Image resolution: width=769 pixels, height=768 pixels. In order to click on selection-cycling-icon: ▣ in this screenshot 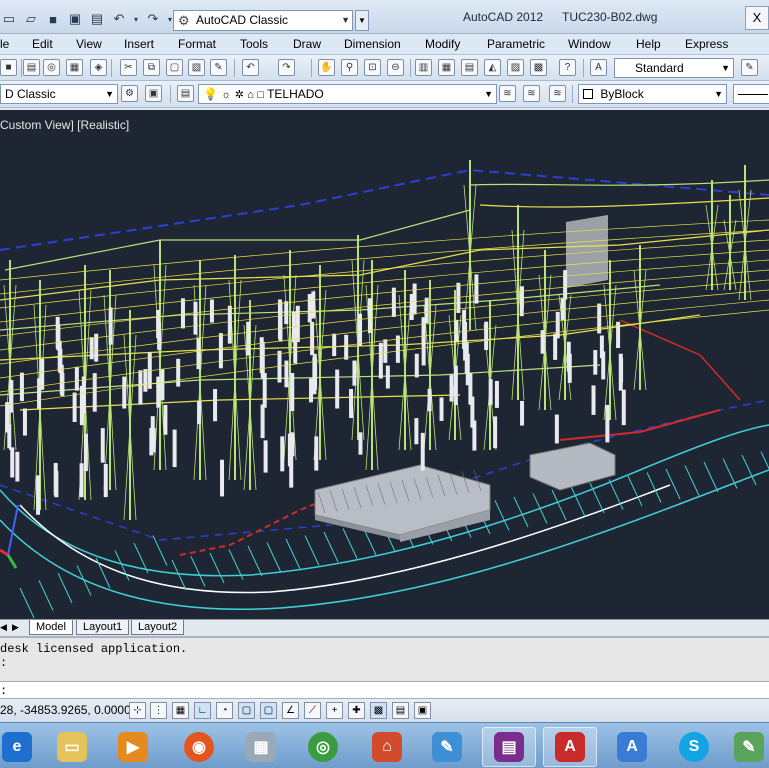, I will do `click(422, 710)`.